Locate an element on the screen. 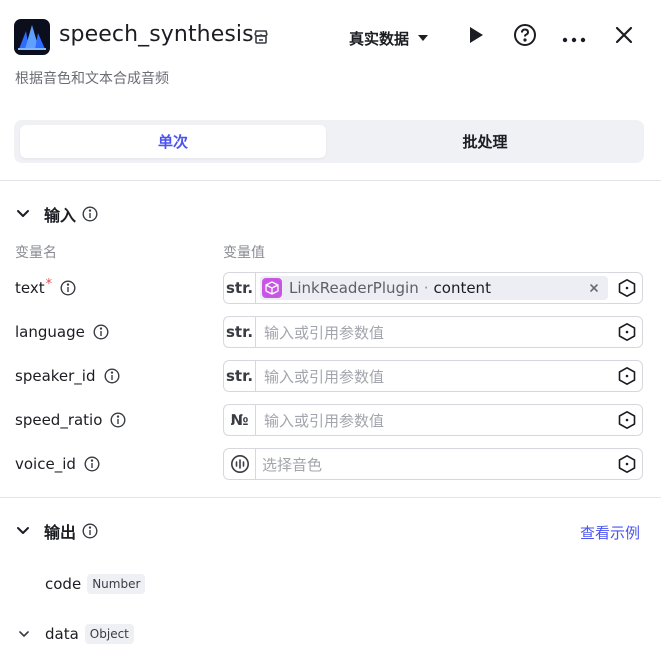  param-name: speaker_id is located at coordinates (55, 376).